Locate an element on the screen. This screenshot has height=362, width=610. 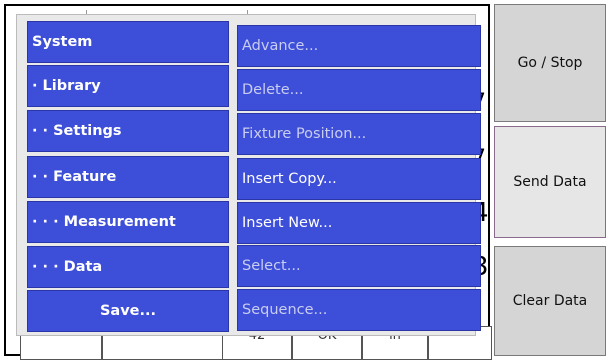
menu-item-feature: · · Feature is located at coordinates (128, 177).